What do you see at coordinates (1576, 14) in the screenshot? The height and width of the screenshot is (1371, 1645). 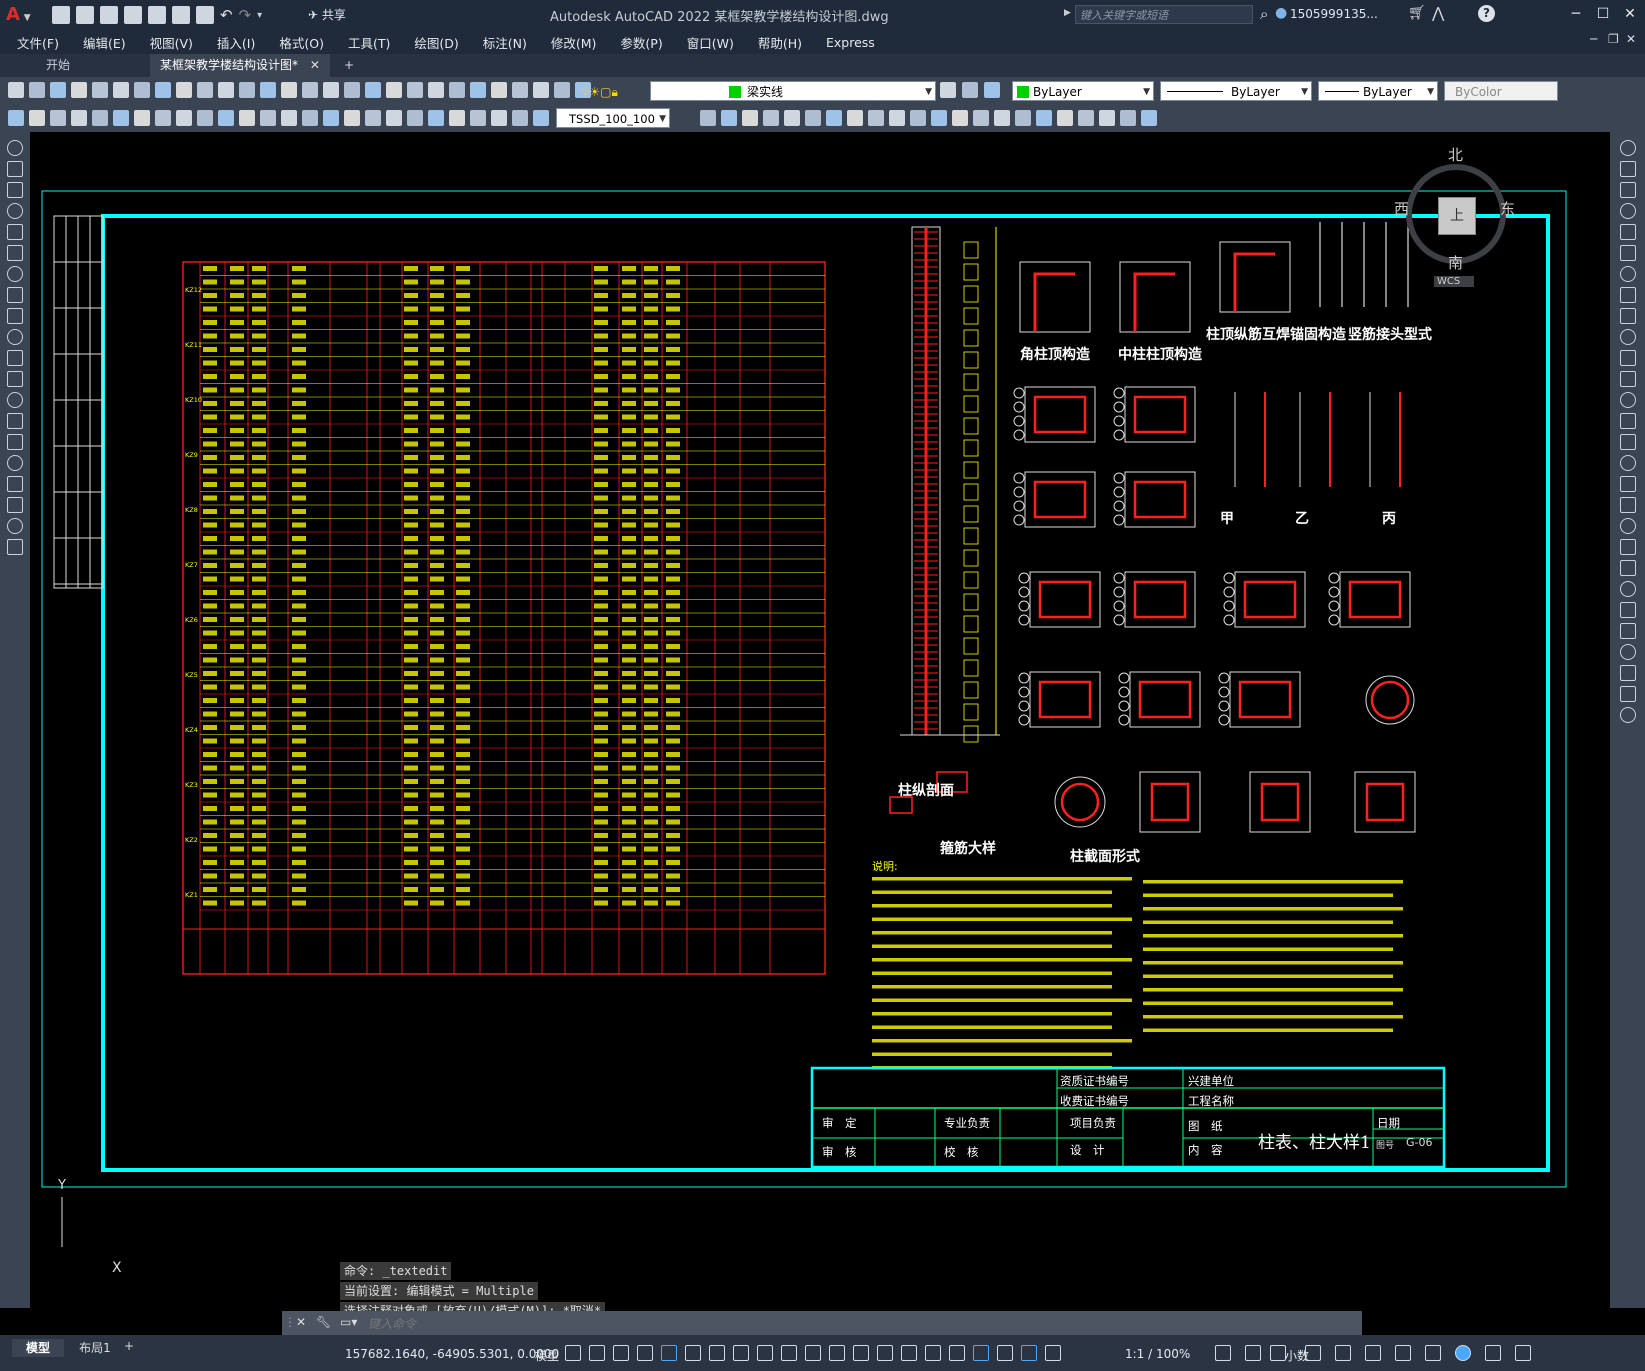 I see `minimize-button: ─` at bounding box center [1576, 14].